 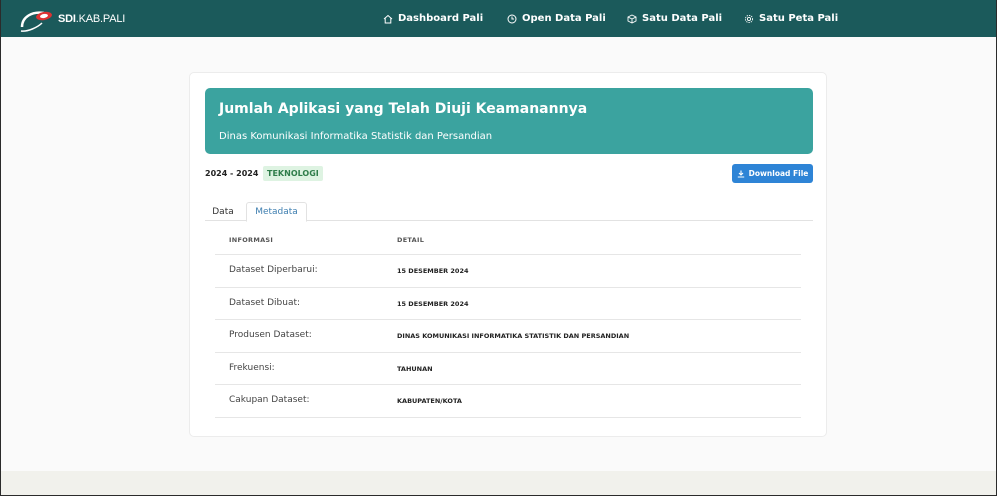 What do you see at coordinates (36, 21) in the screenshot?
I see `logo-icon` at bounding box center [36, 21].